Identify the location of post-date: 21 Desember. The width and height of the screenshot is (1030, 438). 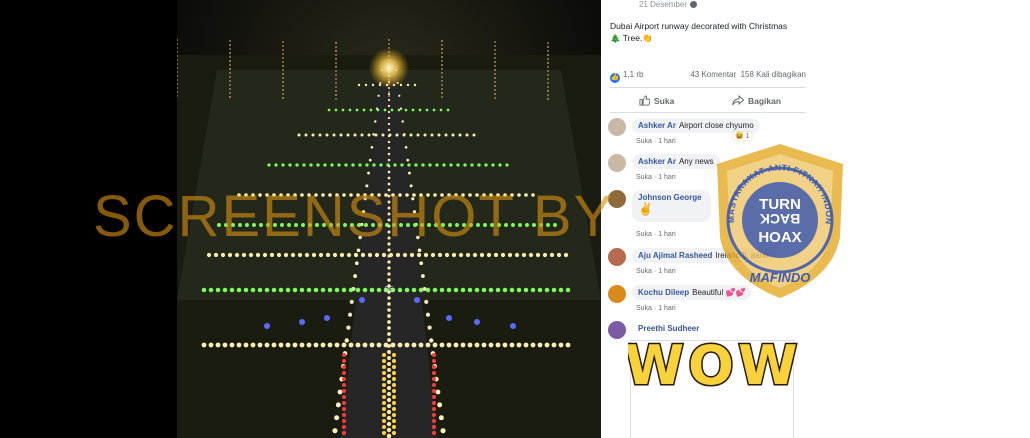
(668, 4).